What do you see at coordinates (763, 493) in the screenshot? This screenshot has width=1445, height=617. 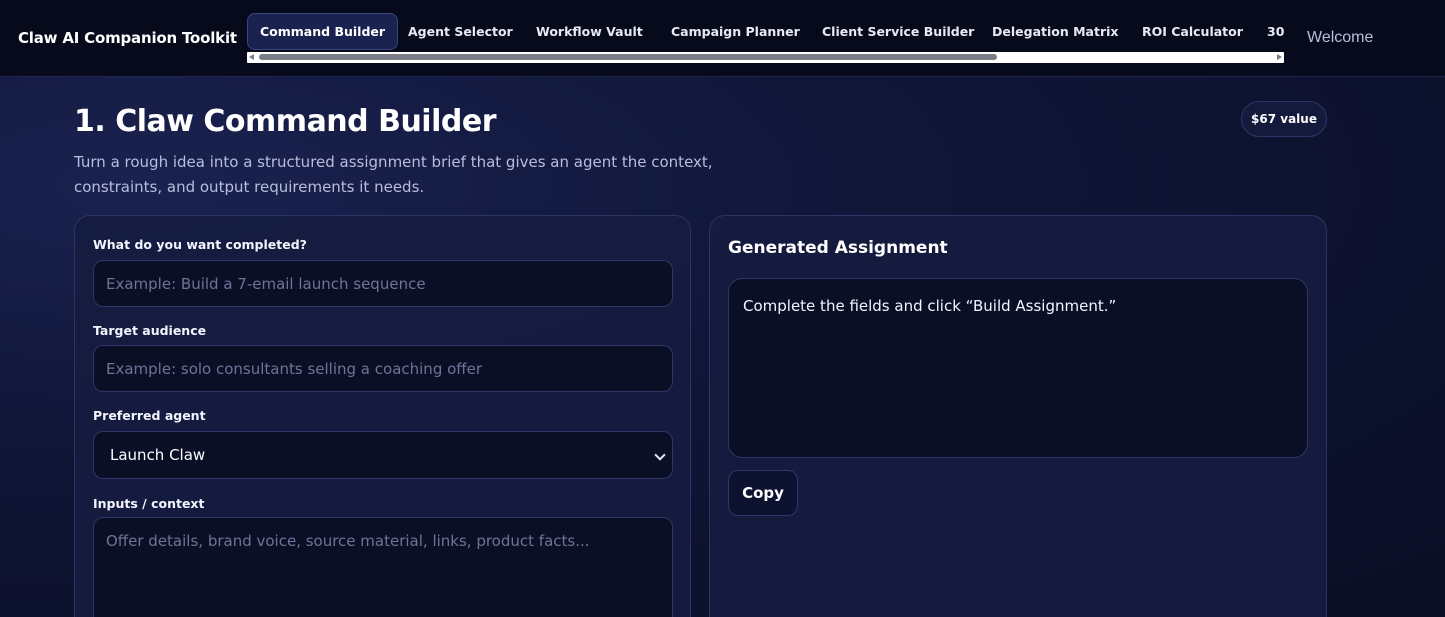 I see `copy-button: Copy` at bounding box center [763, 493].